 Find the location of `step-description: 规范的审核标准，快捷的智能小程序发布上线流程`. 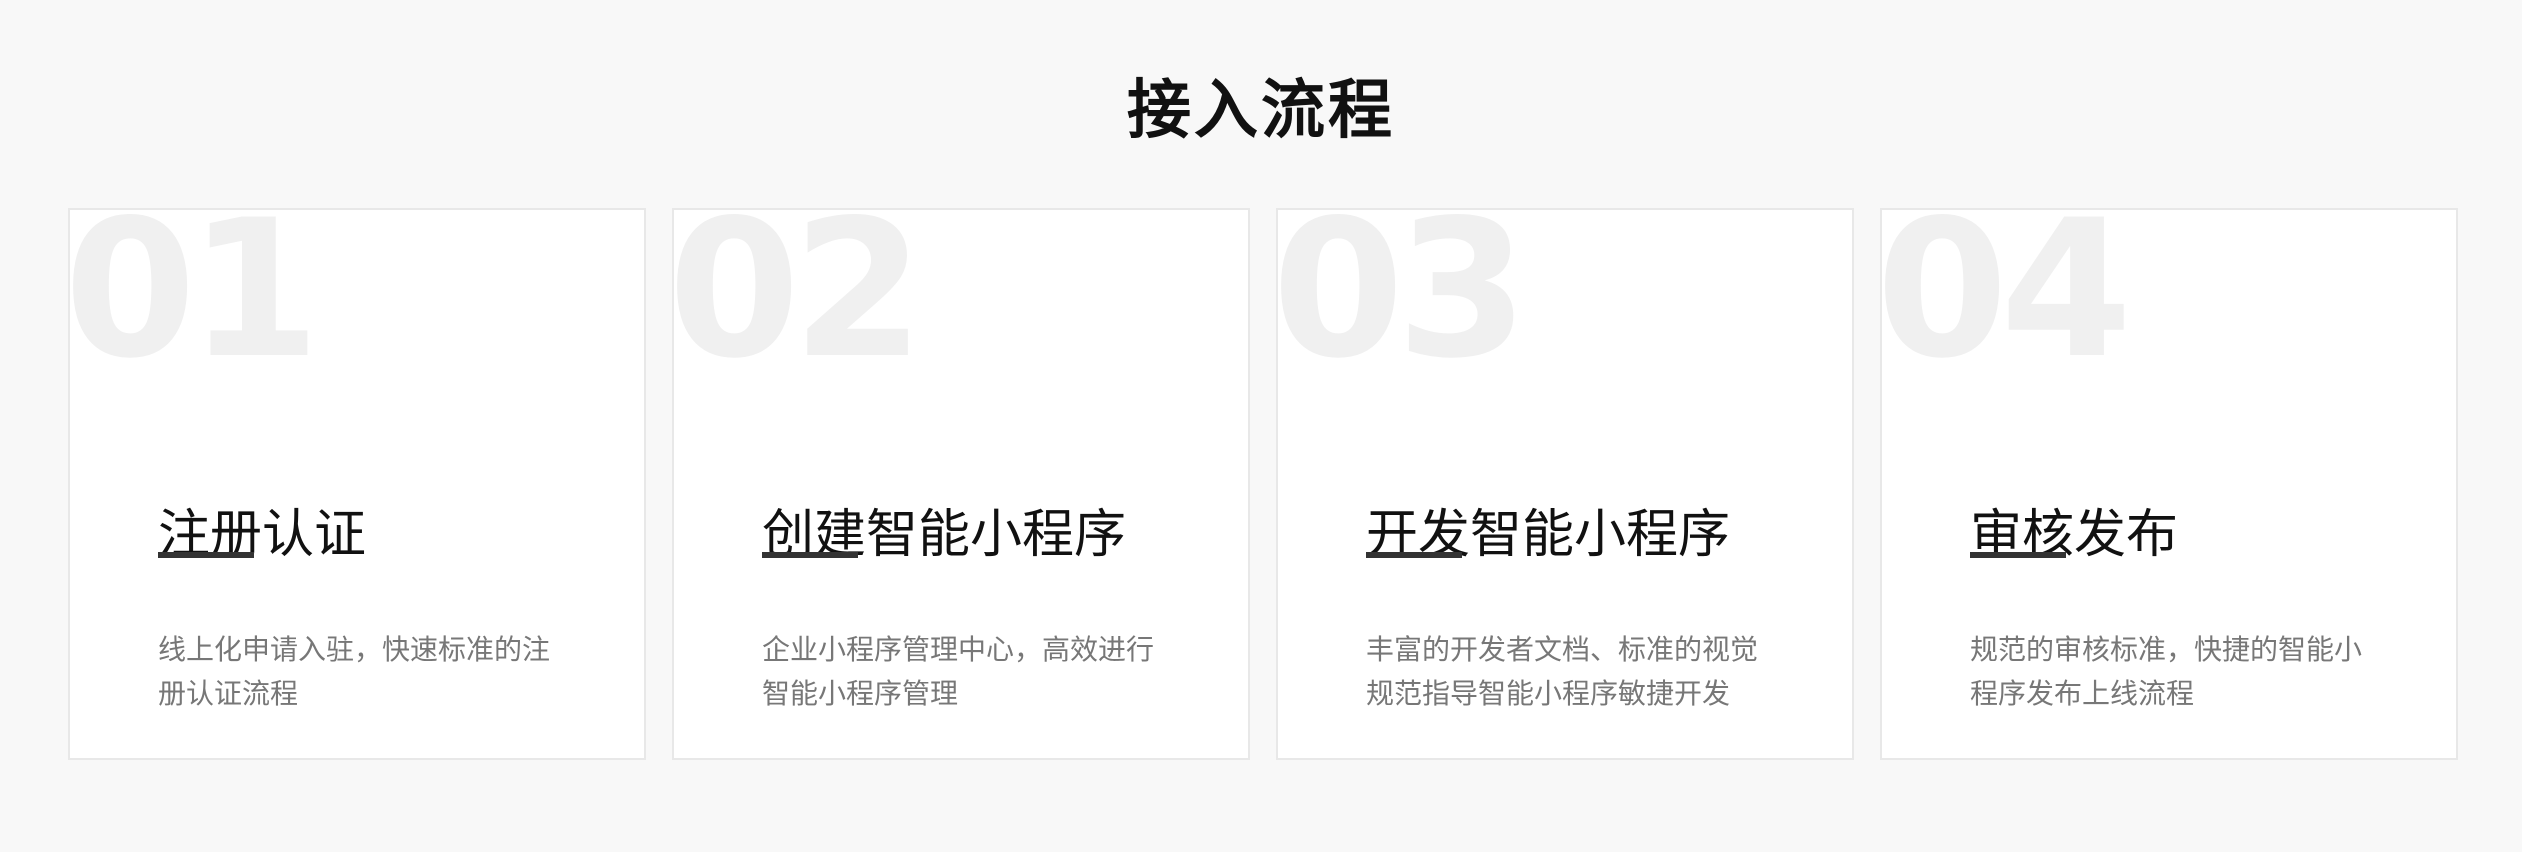

step-description: 规范的审核标准，快捷的智能小程序发布上线流程 is located at coordinates (2166, 671).